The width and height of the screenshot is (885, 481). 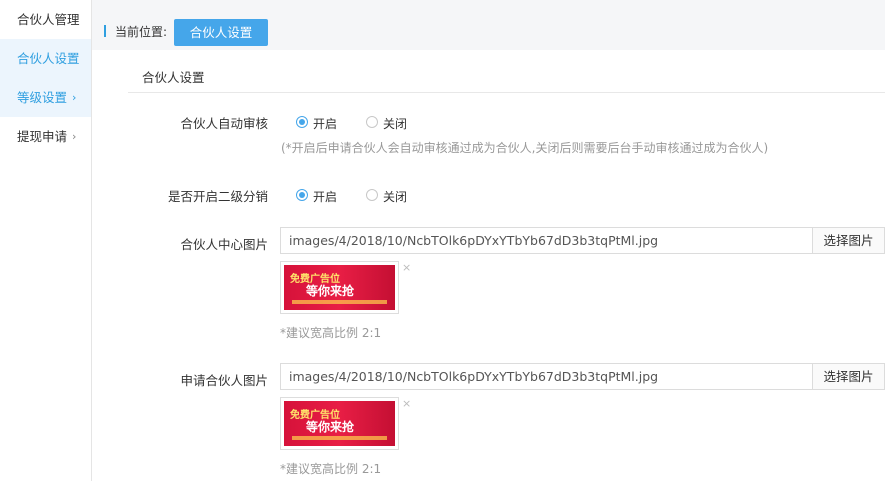 What do you see at coordinates (224, 244) in the screenshot?
I see `center-image-label: 合伙人中心图片` at bounding box center [224, 244].